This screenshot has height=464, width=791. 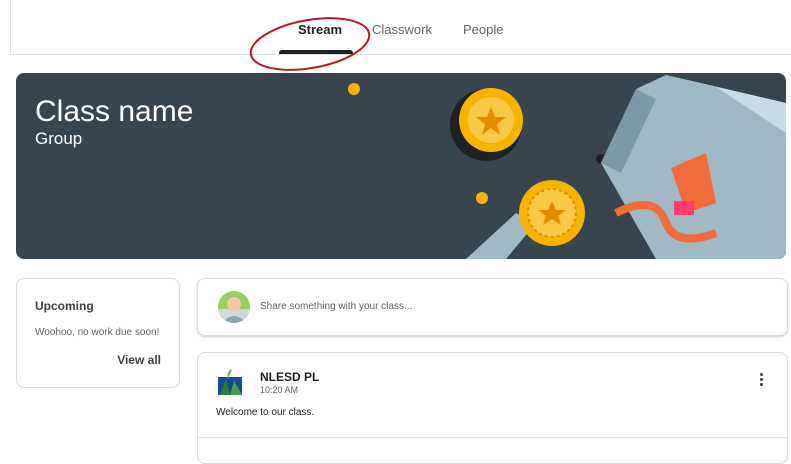 I want to click on more-vert-icon, so click(x=761, y=381).